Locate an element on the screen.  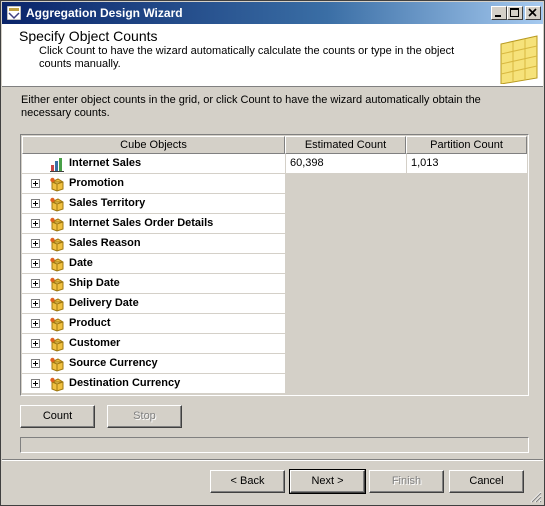
minimize-icon is located at coordinates (498, 16).